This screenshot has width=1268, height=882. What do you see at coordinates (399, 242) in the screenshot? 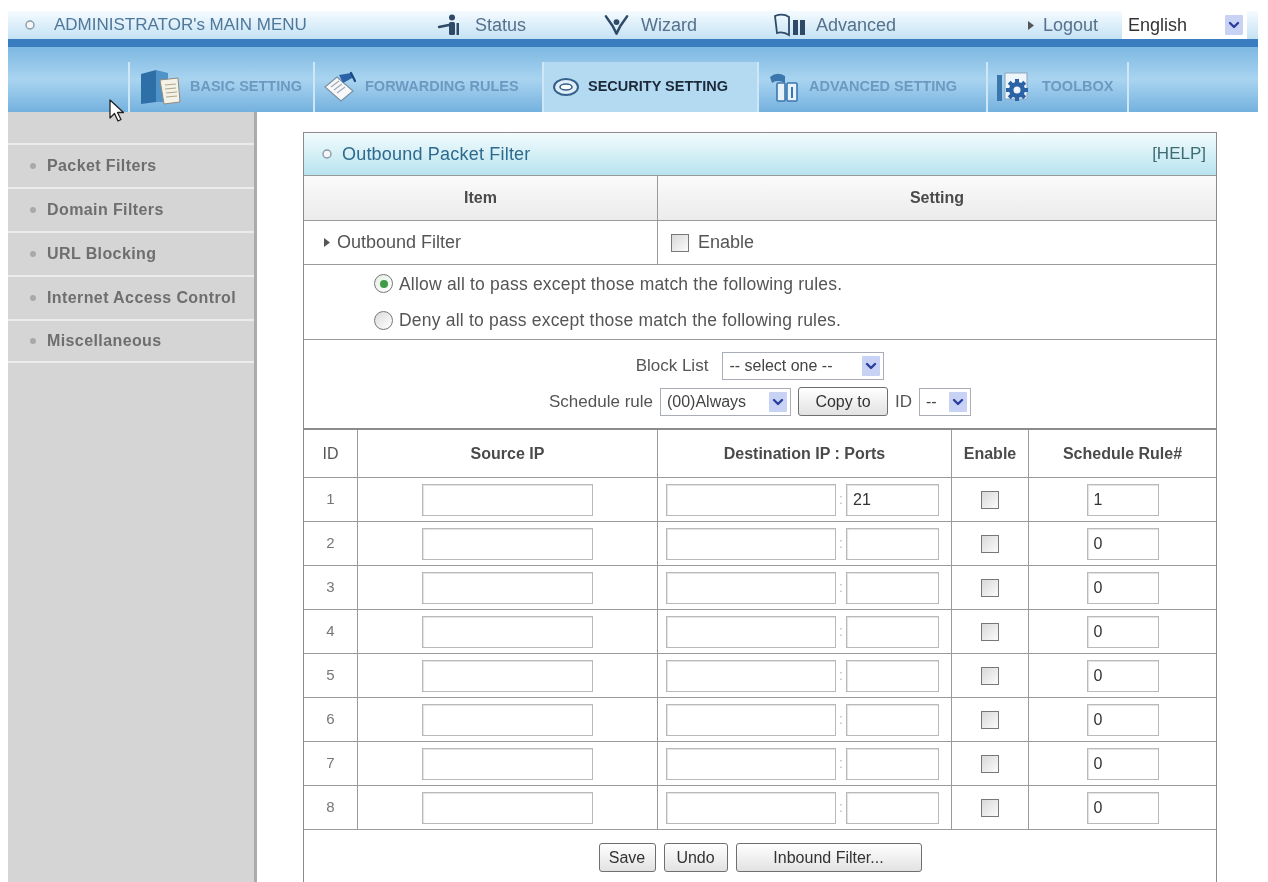
I see `outbound-filter-label: Outbound Filter` at bounding box center [399, 242].